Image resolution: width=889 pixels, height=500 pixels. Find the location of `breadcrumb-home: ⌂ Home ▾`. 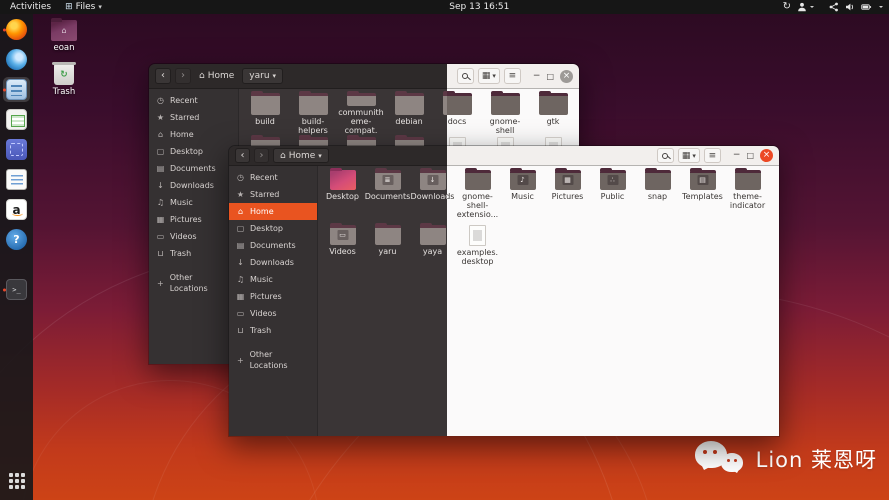

breadcrumb-home: ⌂ Home ▾ is located at coordinates (301, 155).